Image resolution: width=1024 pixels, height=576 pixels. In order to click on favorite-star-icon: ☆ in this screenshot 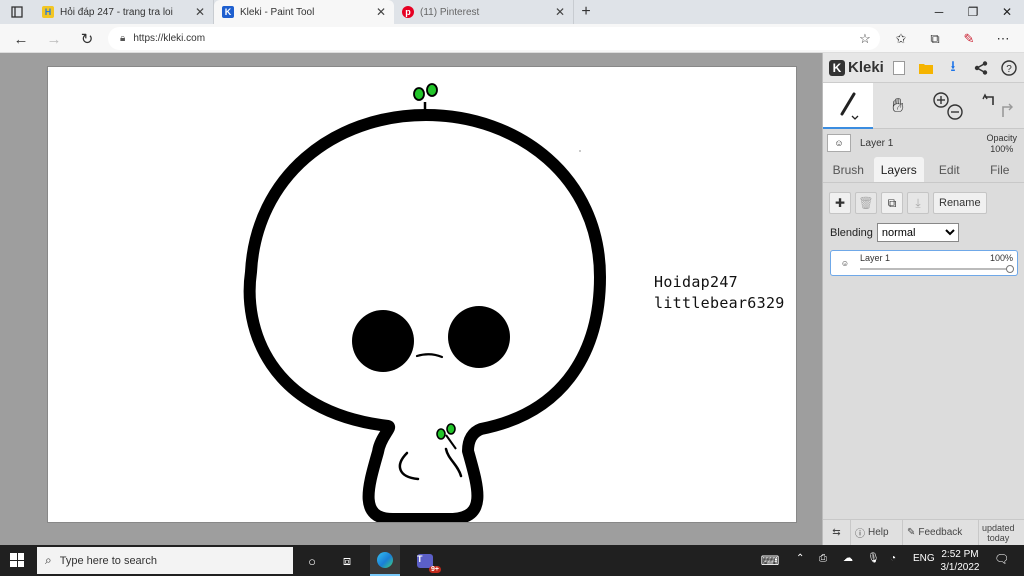, I will do `click(865, 39)`.